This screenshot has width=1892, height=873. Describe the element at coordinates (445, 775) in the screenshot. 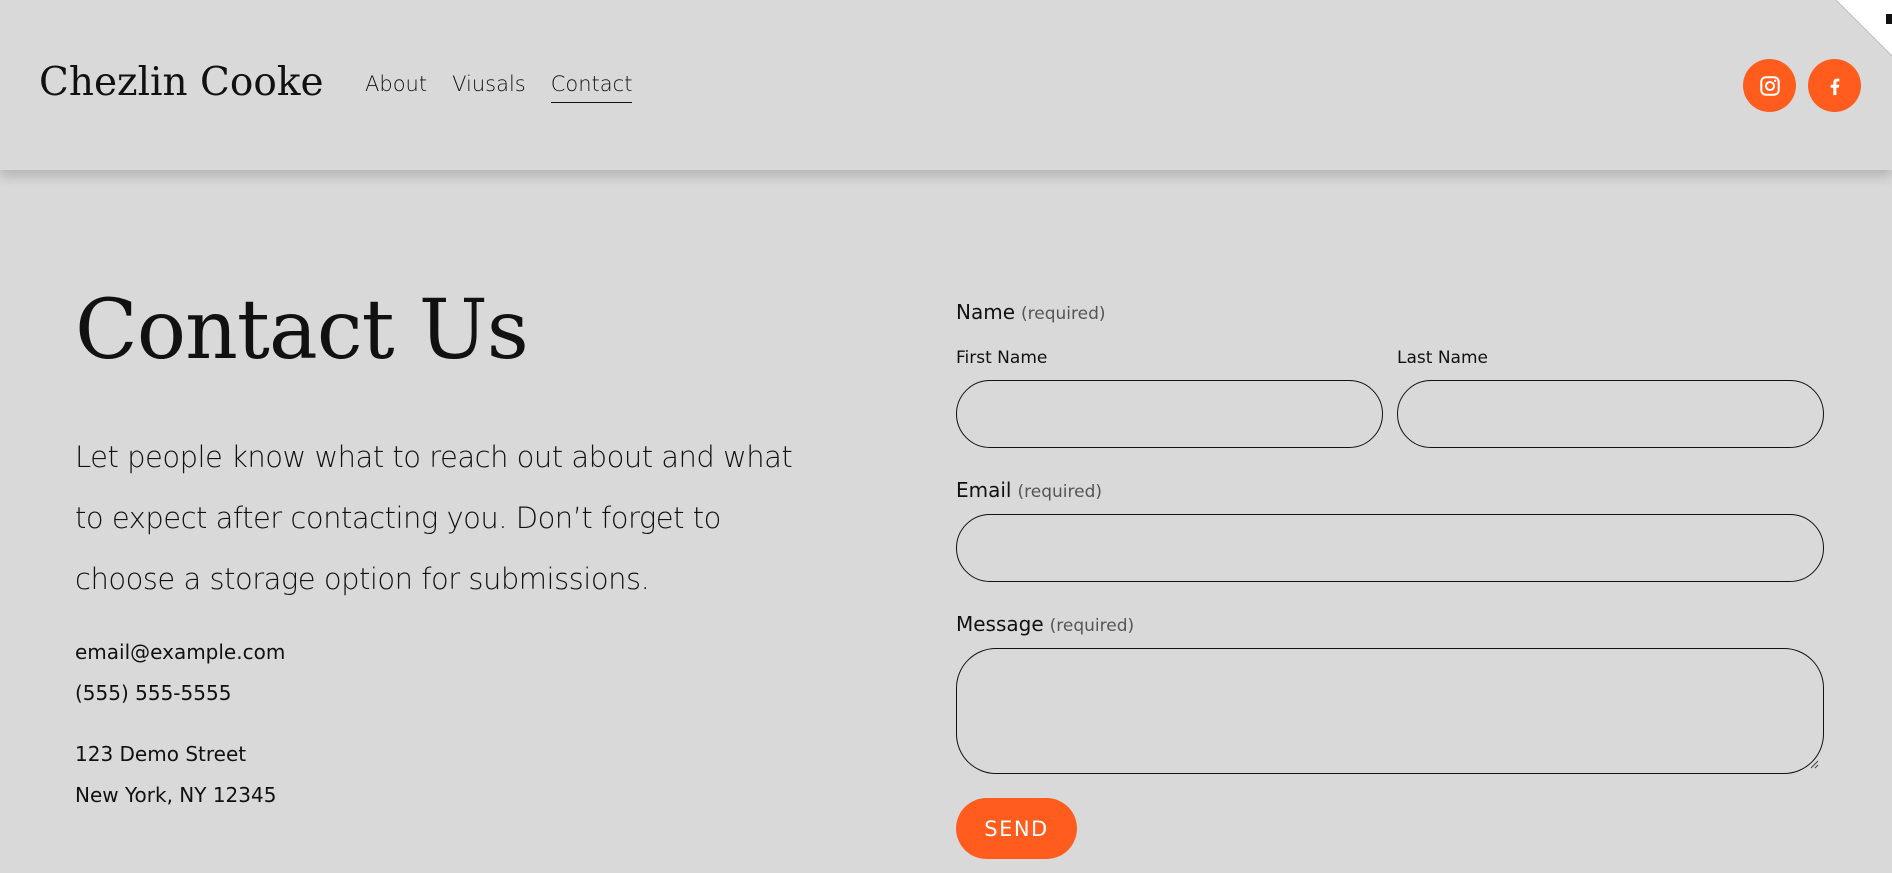

I see `contact-address: 123 Demo Street New York, NY 12345` at that location.